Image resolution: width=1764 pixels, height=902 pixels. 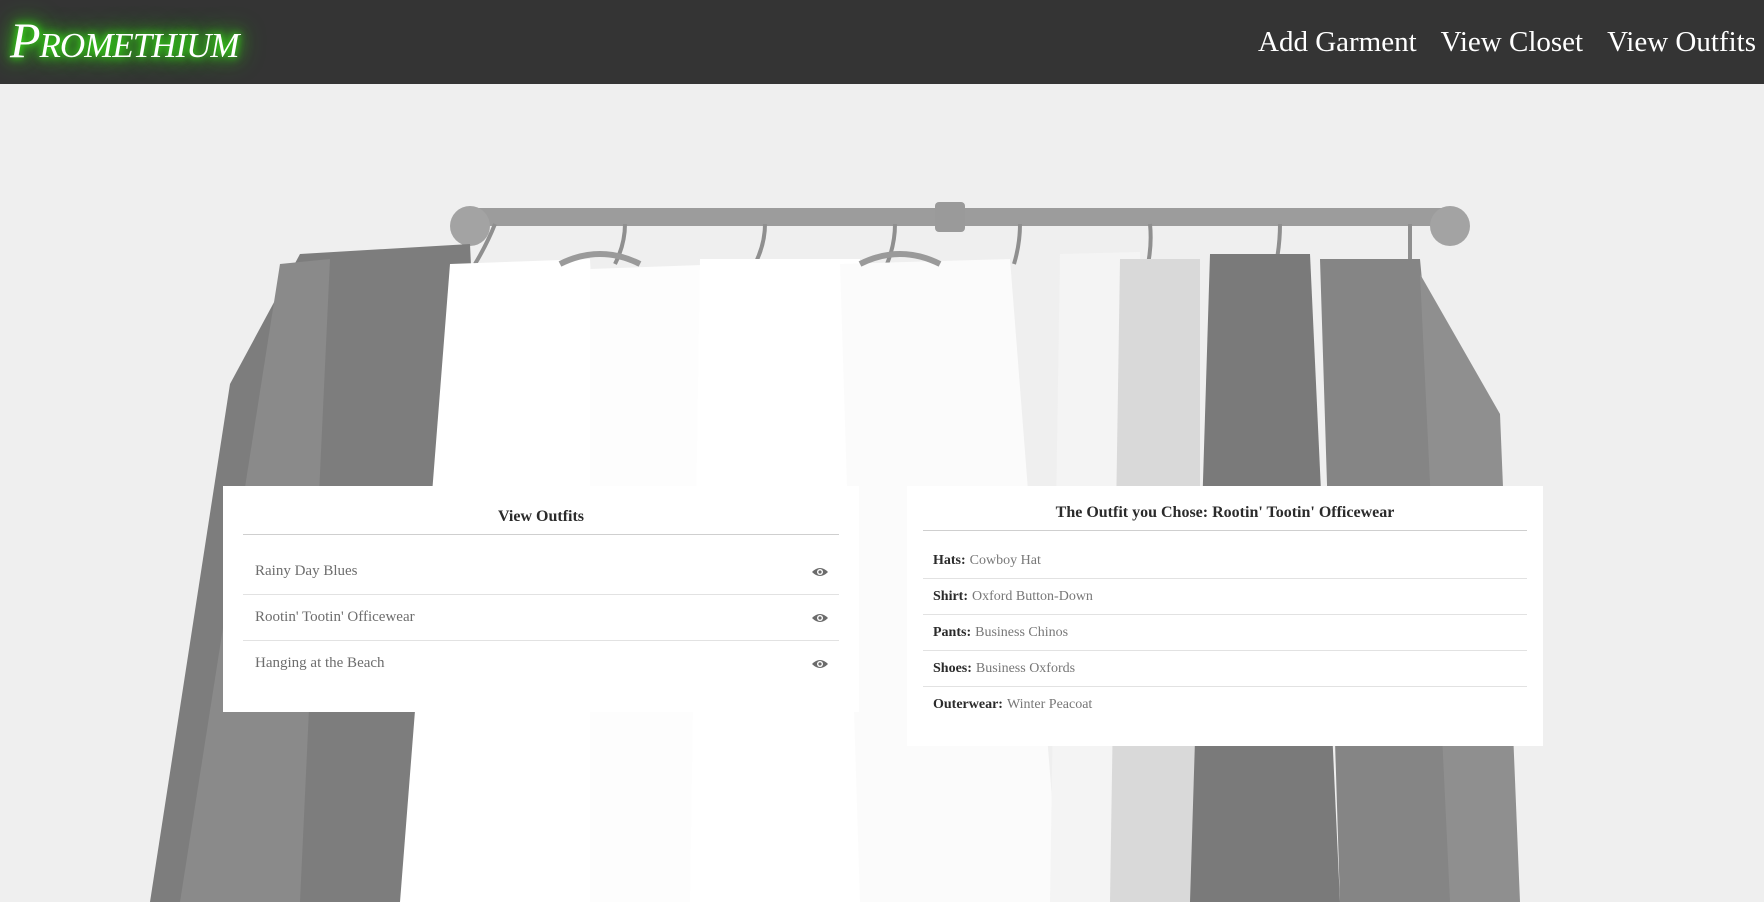 What do you see at coordinates (541, 663) in the screenshot?
I see `outfit-item-hanging-at-the-beach: Hanging at the Beach` at bounding box center [541, 663].